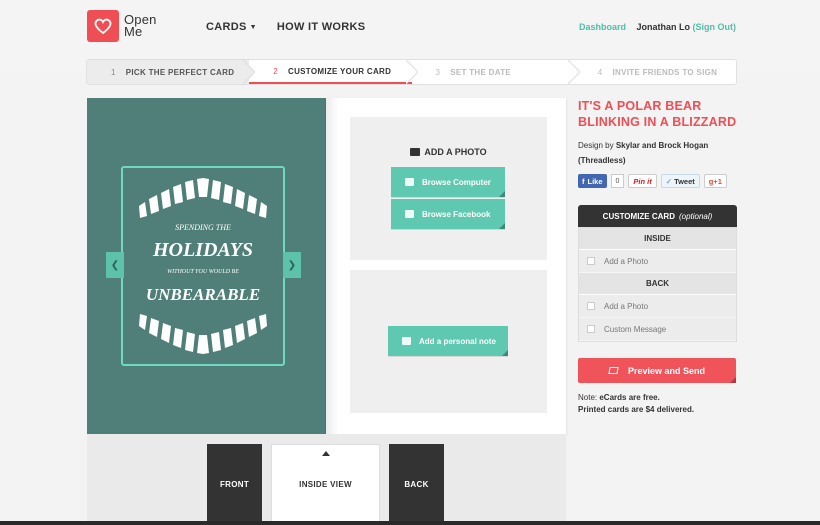  Describe the element at coordinates (657, 239) in the screenshot. I see `section-inside: INSIDE` at that location.